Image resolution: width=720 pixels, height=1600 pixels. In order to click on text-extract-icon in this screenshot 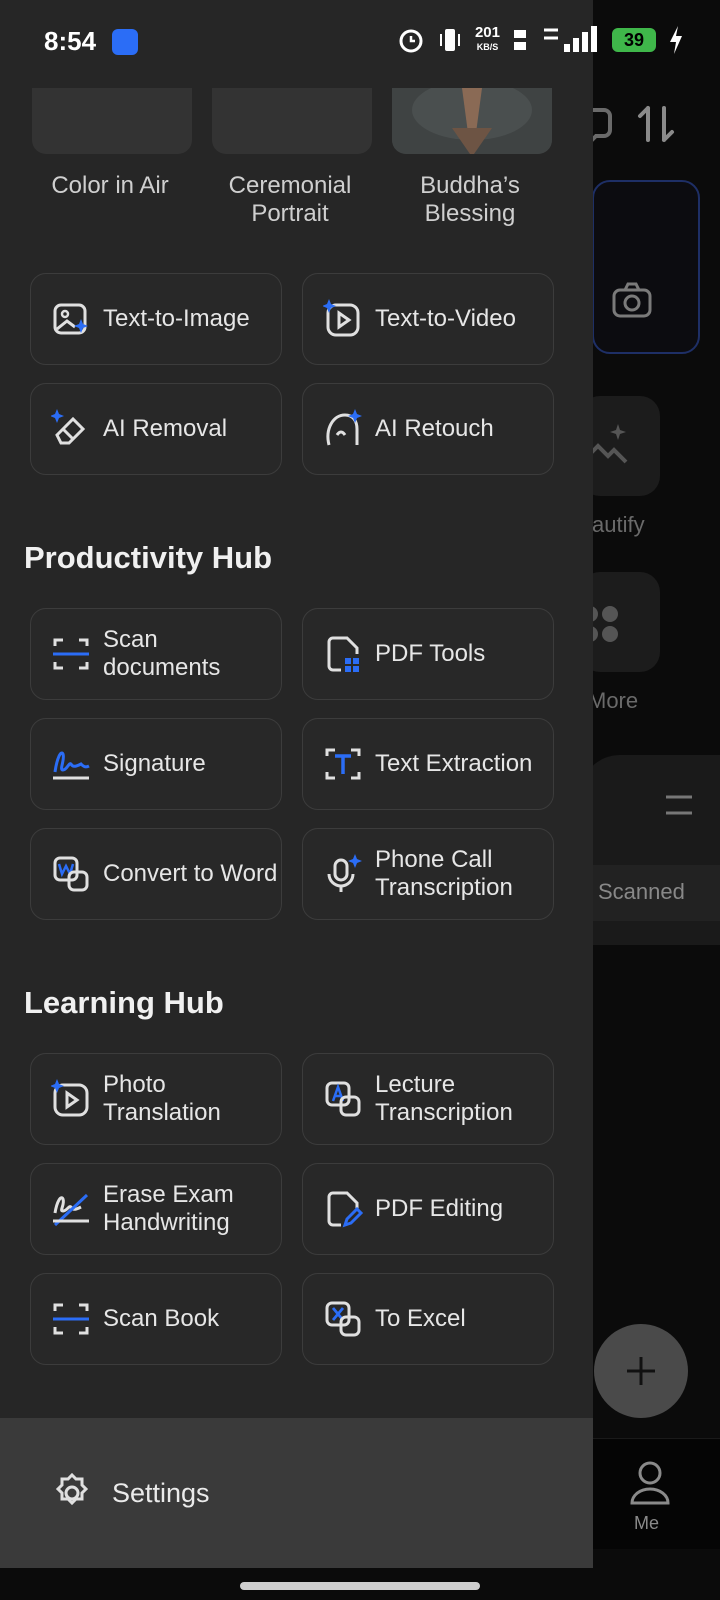, I will do `click(343, 764)`.